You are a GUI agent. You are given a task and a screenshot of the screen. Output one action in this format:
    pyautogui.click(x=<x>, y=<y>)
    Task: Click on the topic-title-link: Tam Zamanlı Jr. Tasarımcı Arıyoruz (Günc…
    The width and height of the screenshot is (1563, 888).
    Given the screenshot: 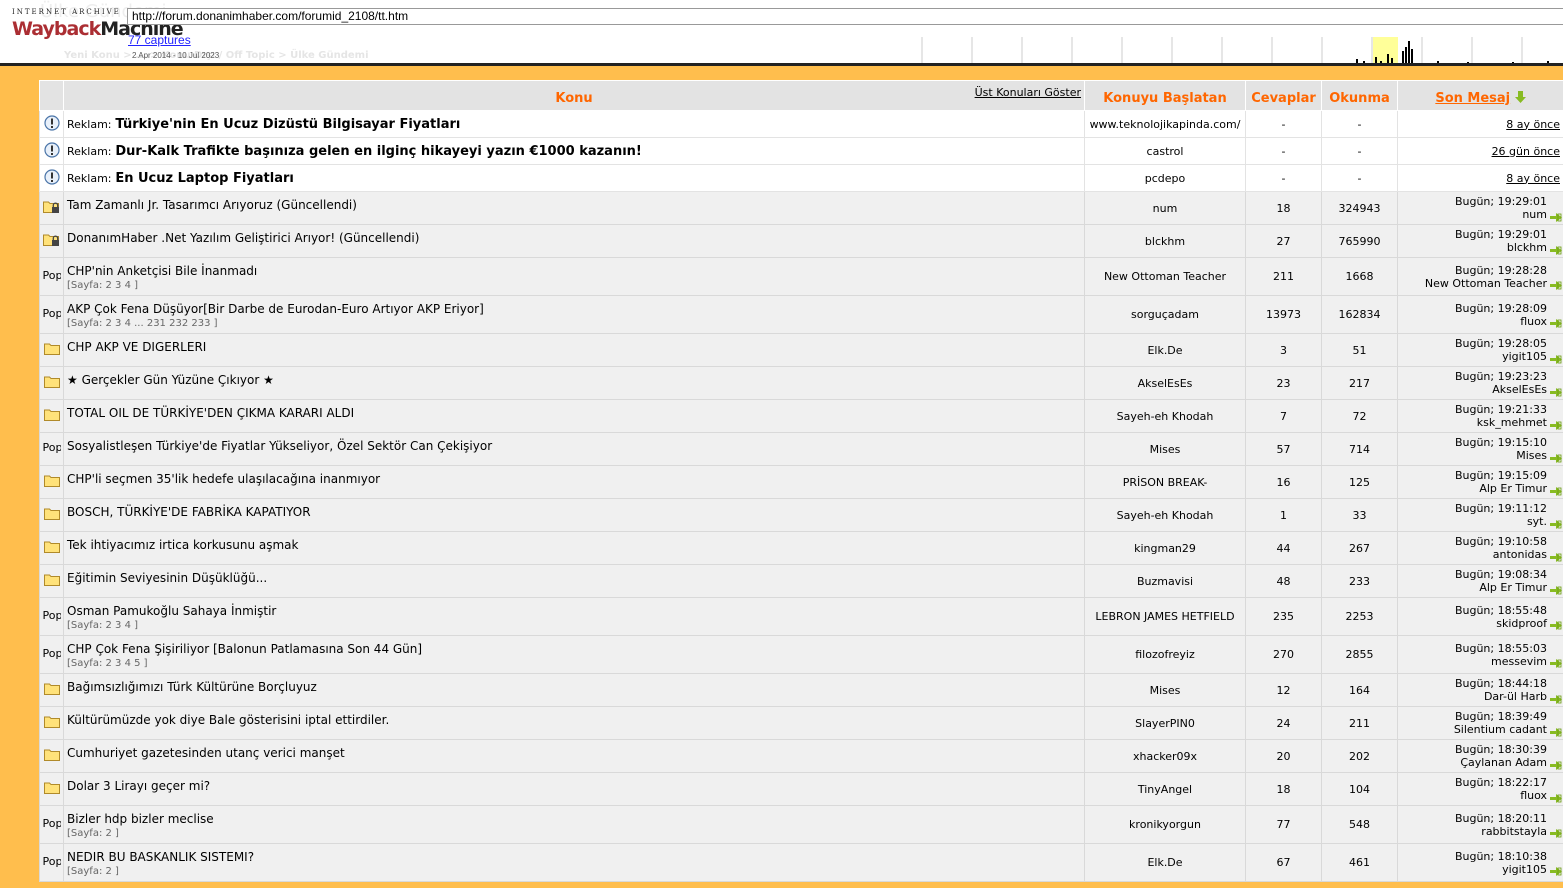 What is the action you would take?
    pyautogui.click(x=212, y=205)
    